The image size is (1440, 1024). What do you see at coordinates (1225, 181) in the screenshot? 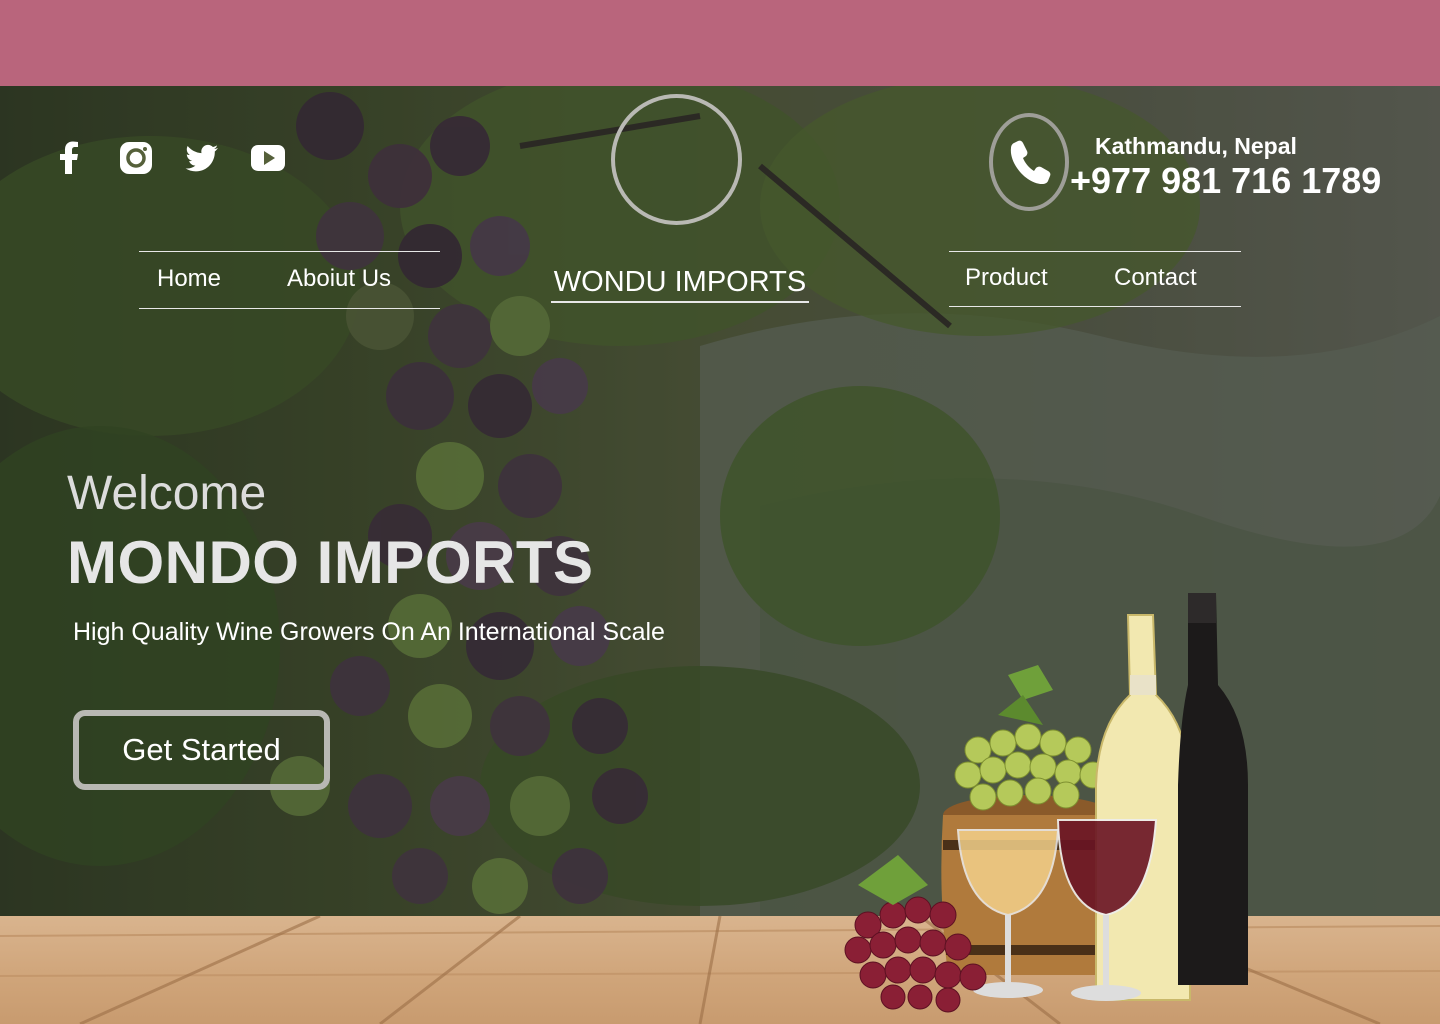
I see `phone-number: +977 981 716 1789` at bounding box center [1225, 181].